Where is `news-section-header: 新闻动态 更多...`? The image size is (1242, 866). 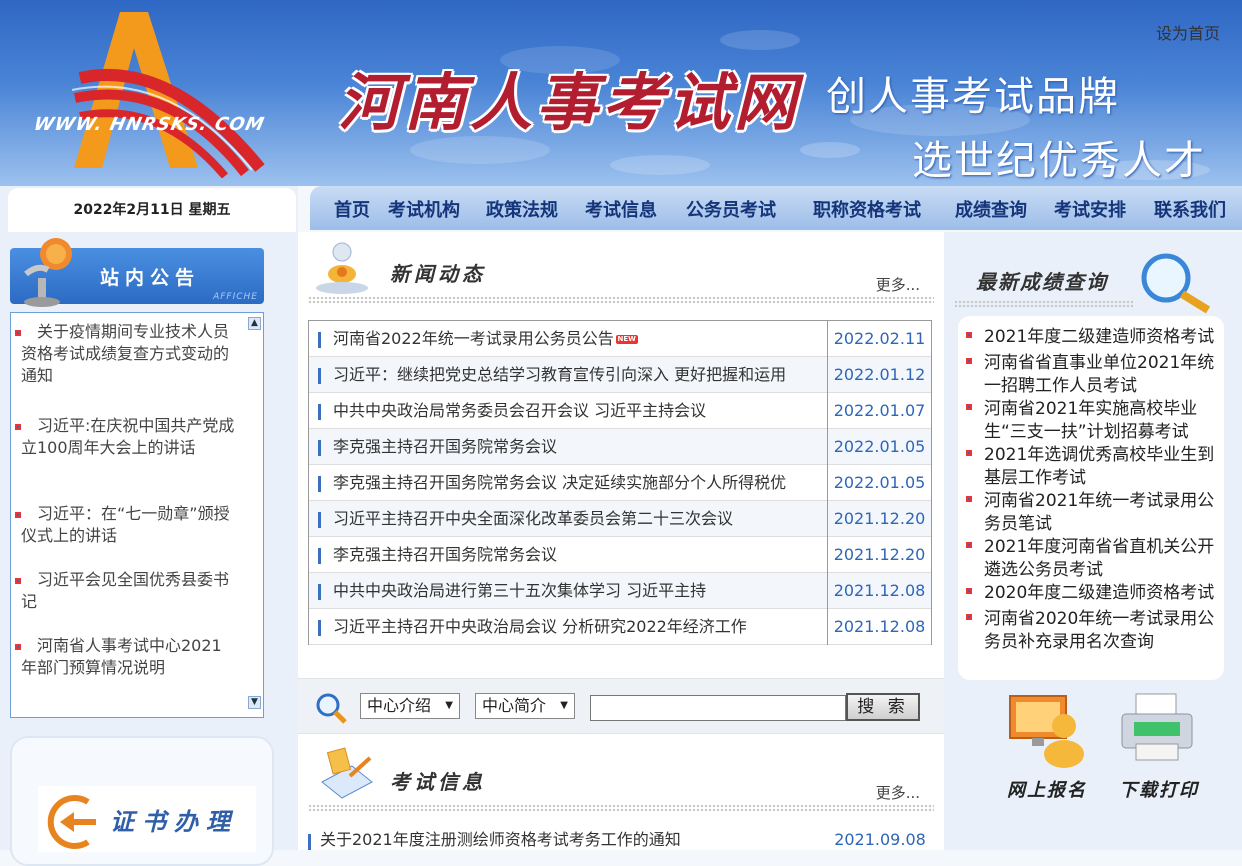 news-section-header: 新闻动态 更多... is located at coordinates (621, 271).